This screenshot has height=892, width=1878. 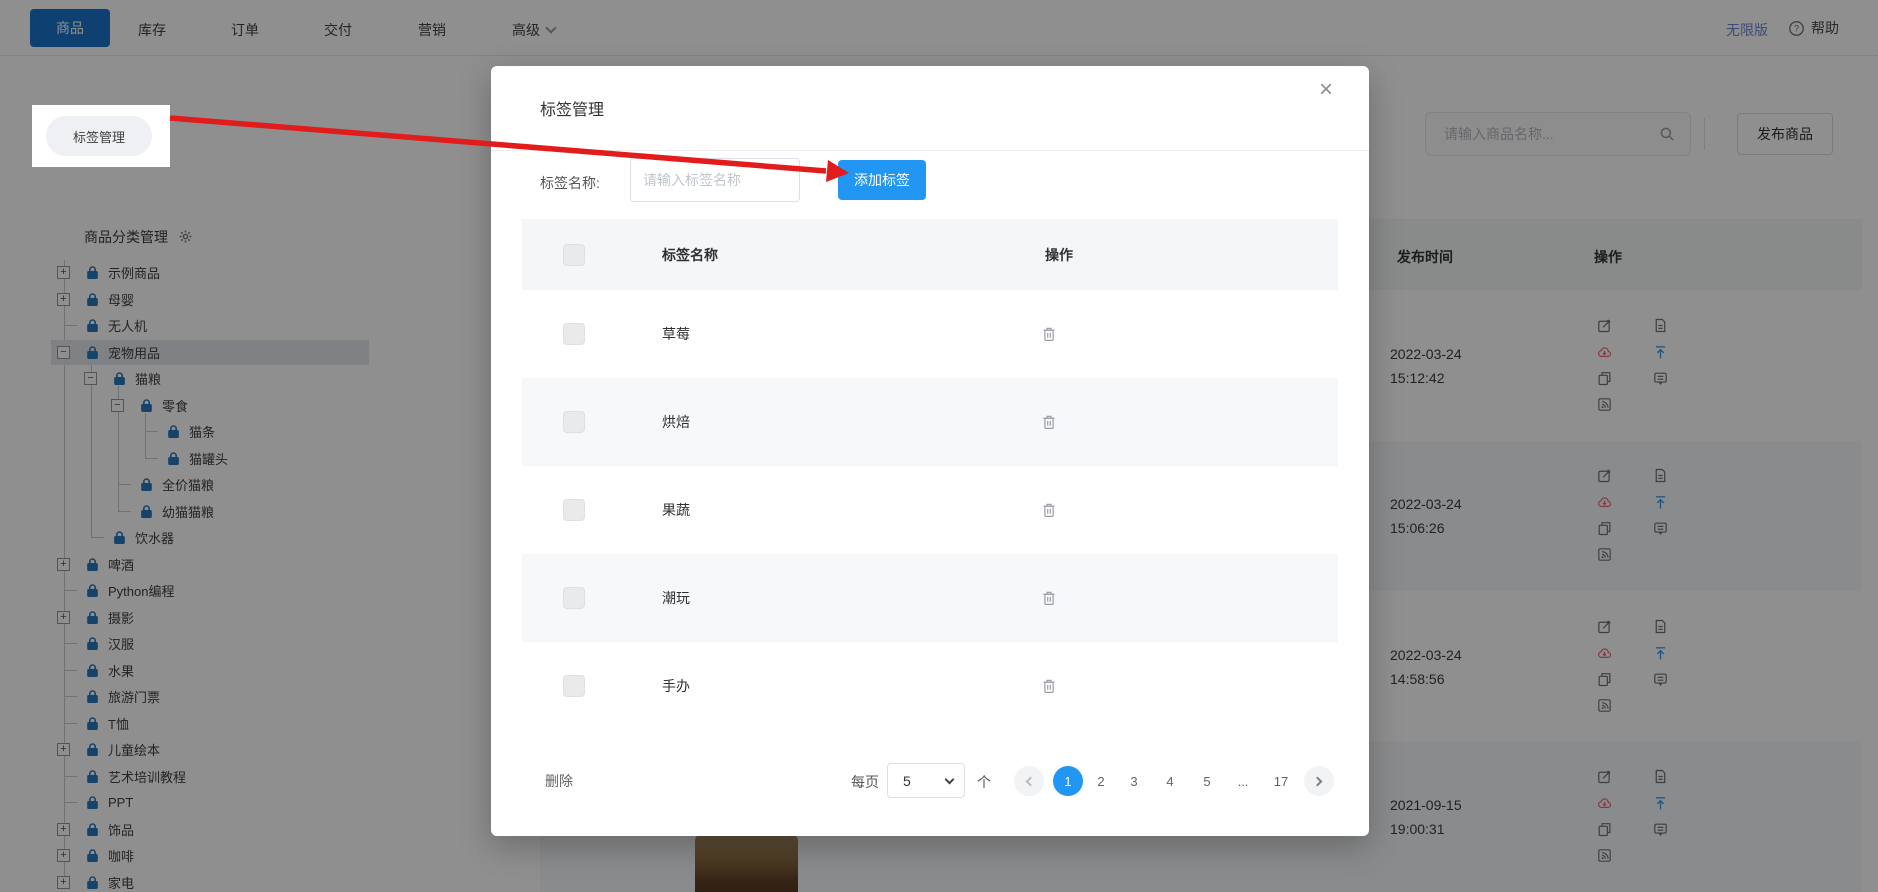 I want to click on page-button-3: 3, so click(x=1134, y=781).